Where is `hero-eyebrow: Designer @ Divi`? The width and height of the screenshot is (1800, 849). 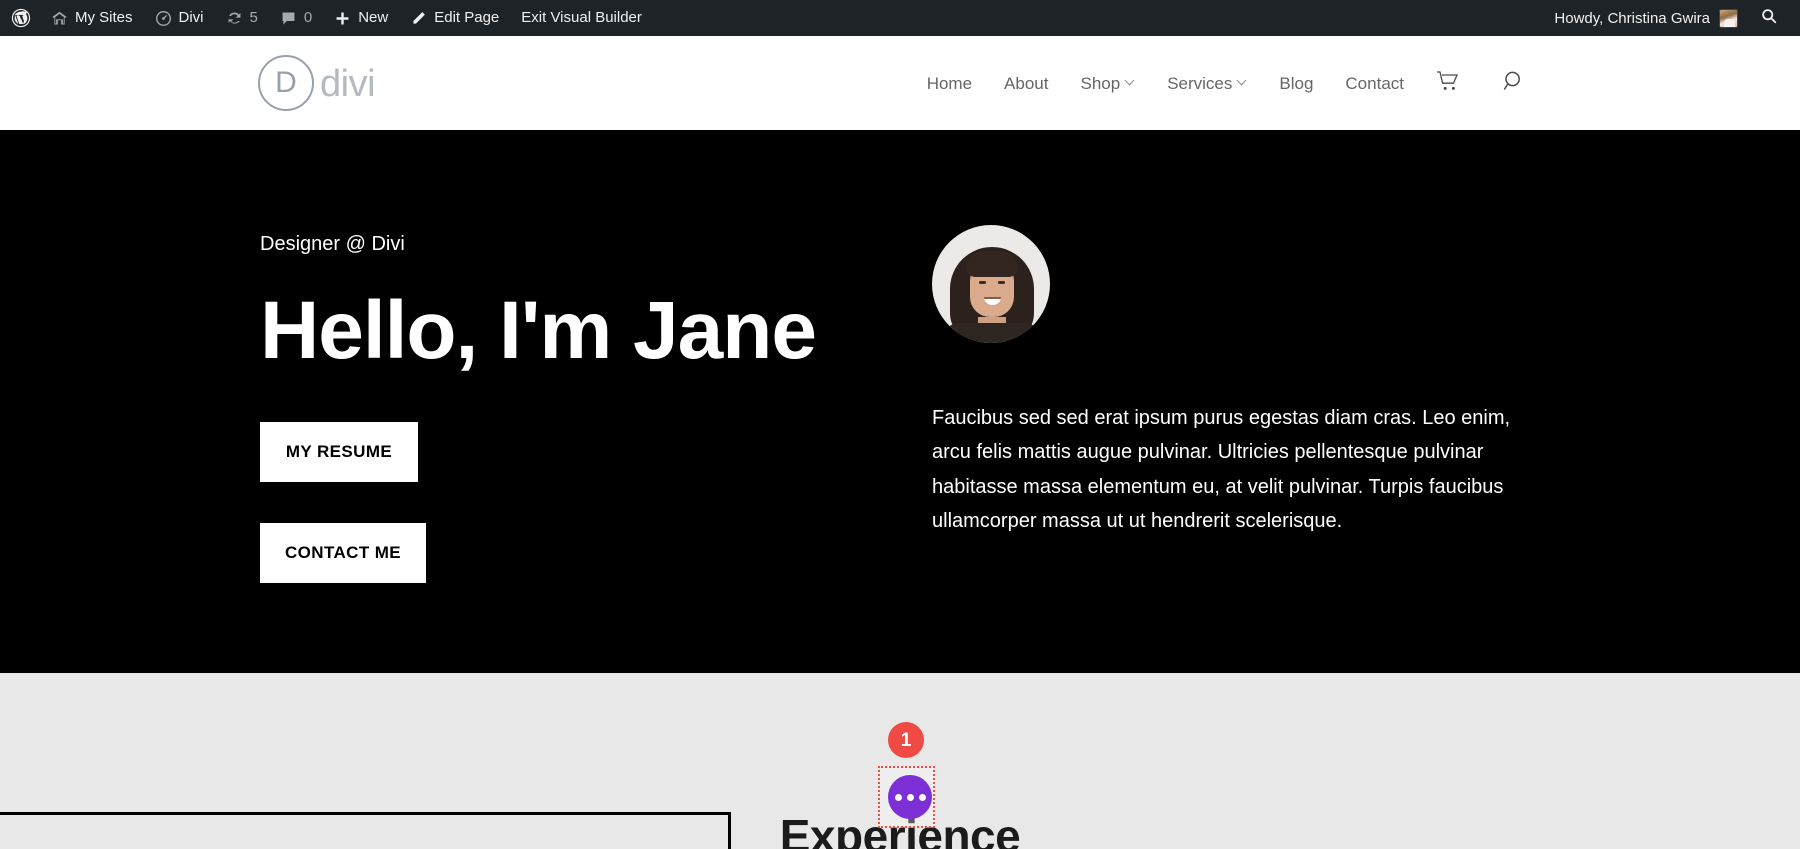 hero-eyebrow: Designer @ Divi is located at coordinates (332, 244).